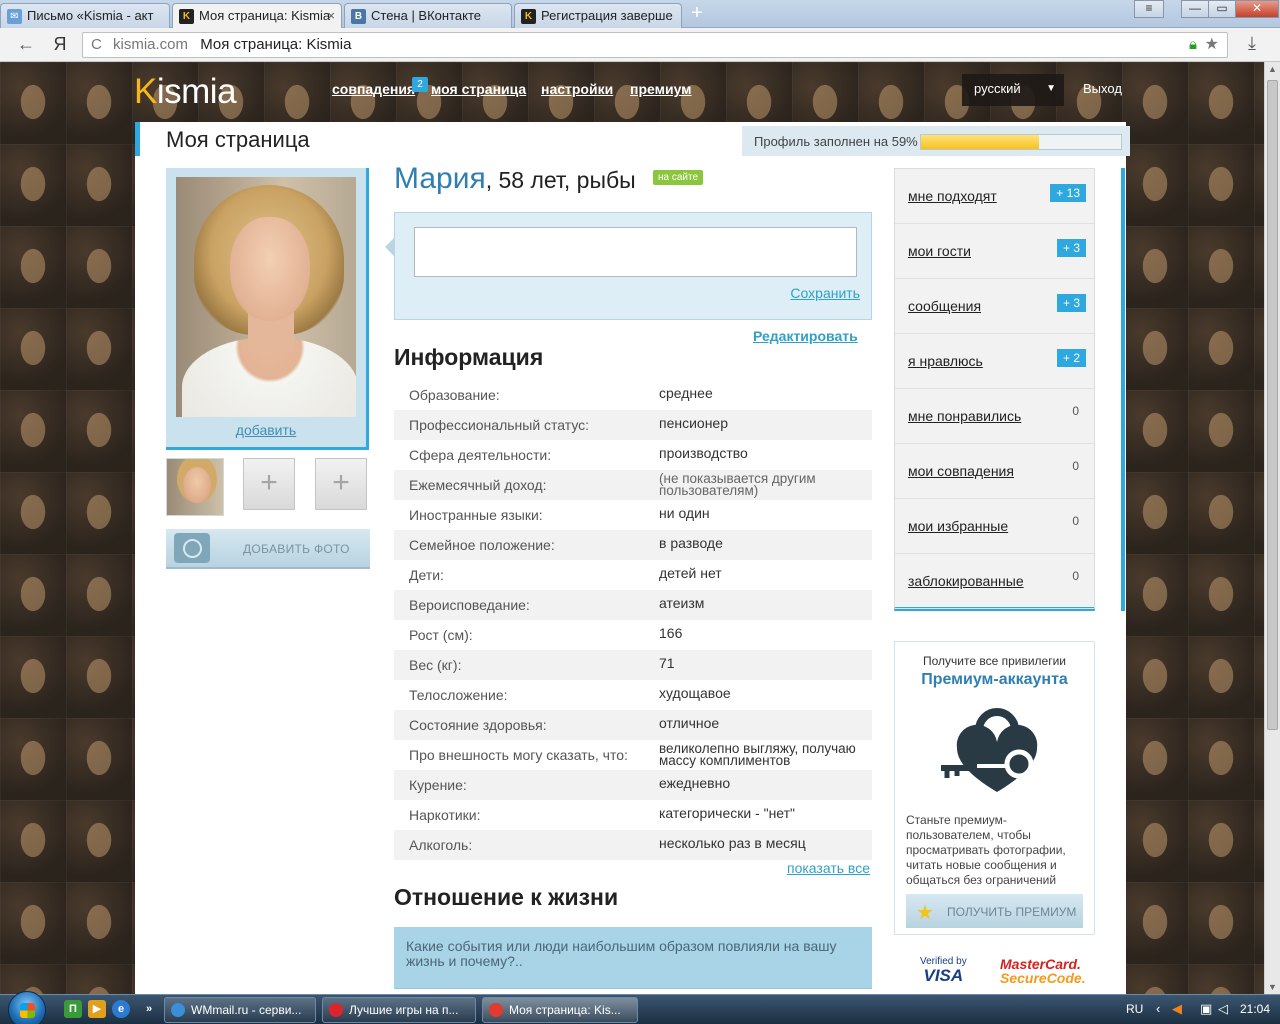 The image size is (1280, 1024). I want to click on info-label: Иностранные языки:, so click(476, 515).